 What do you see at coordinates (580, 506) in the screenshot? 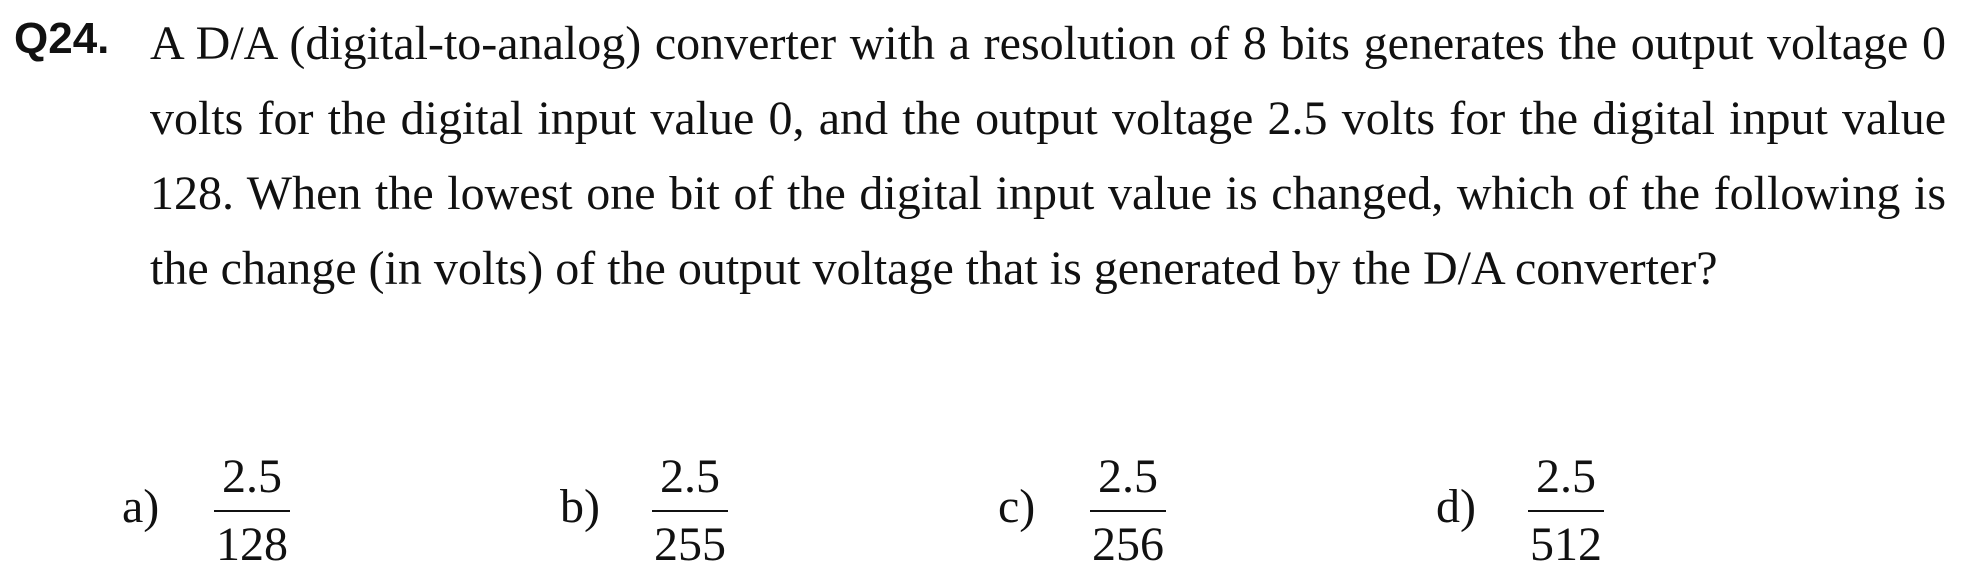
I see `choice-letter: b)` at bounding box center [580, 506].